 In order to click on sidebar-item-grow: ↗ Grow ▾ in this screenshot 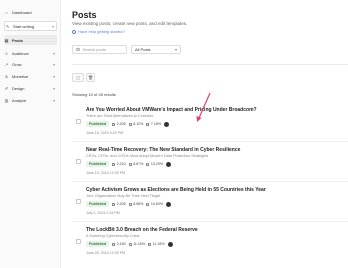, I will do `click(30, 64)`.